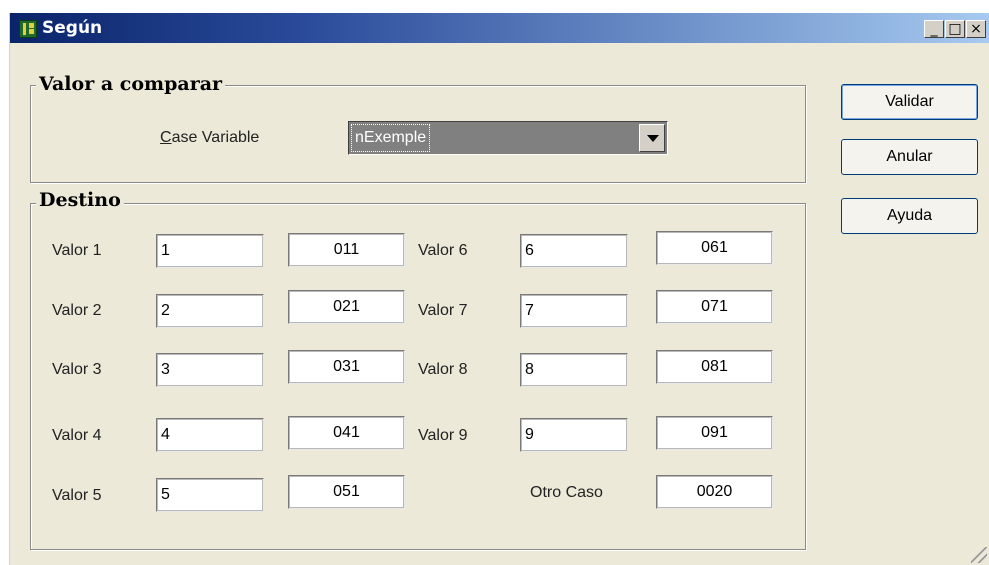 The image size is (989, 565). What do you see at coordinates (714, 367) in the screenshot?
I see `valor-8-dest-input: 081` at bounding box center [714, 367].